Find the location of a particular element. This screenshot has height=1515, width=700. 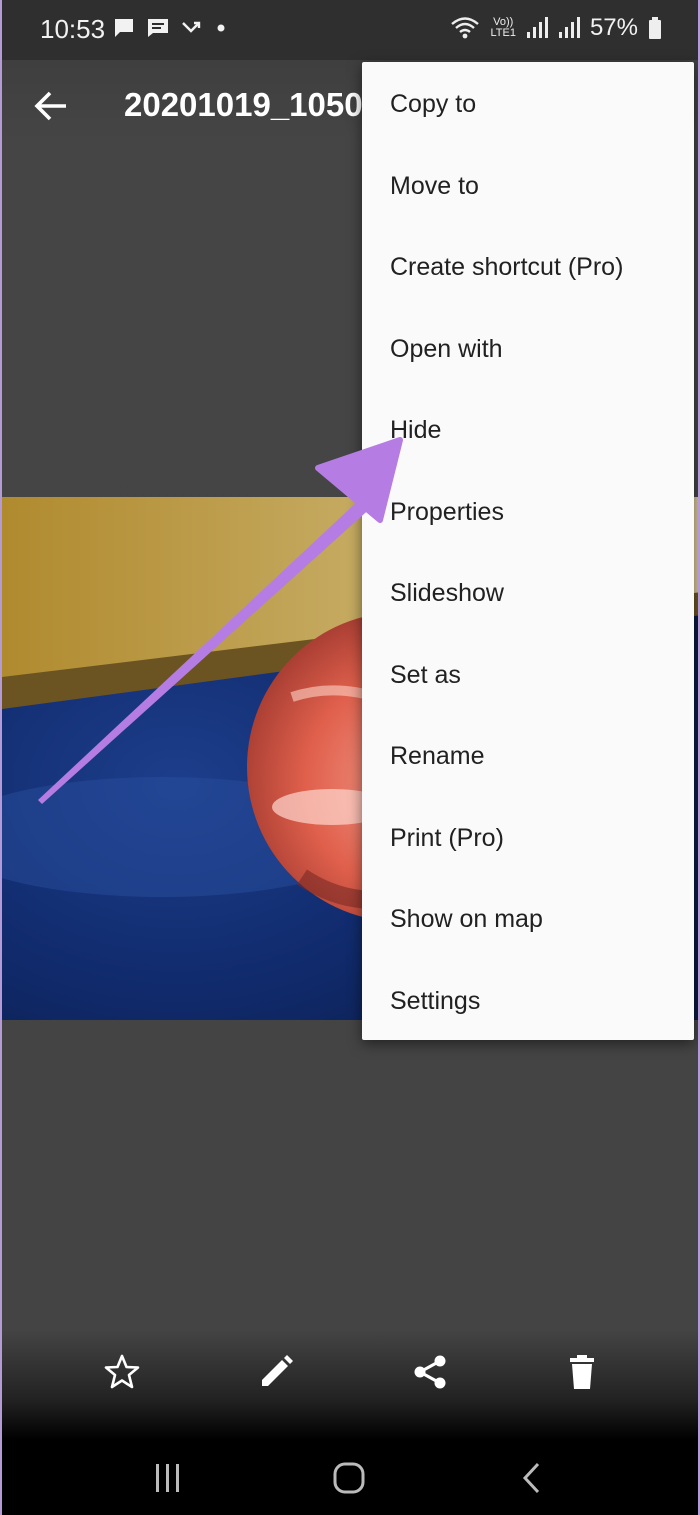

navigation-bar is located at coordinates (350, 1477).